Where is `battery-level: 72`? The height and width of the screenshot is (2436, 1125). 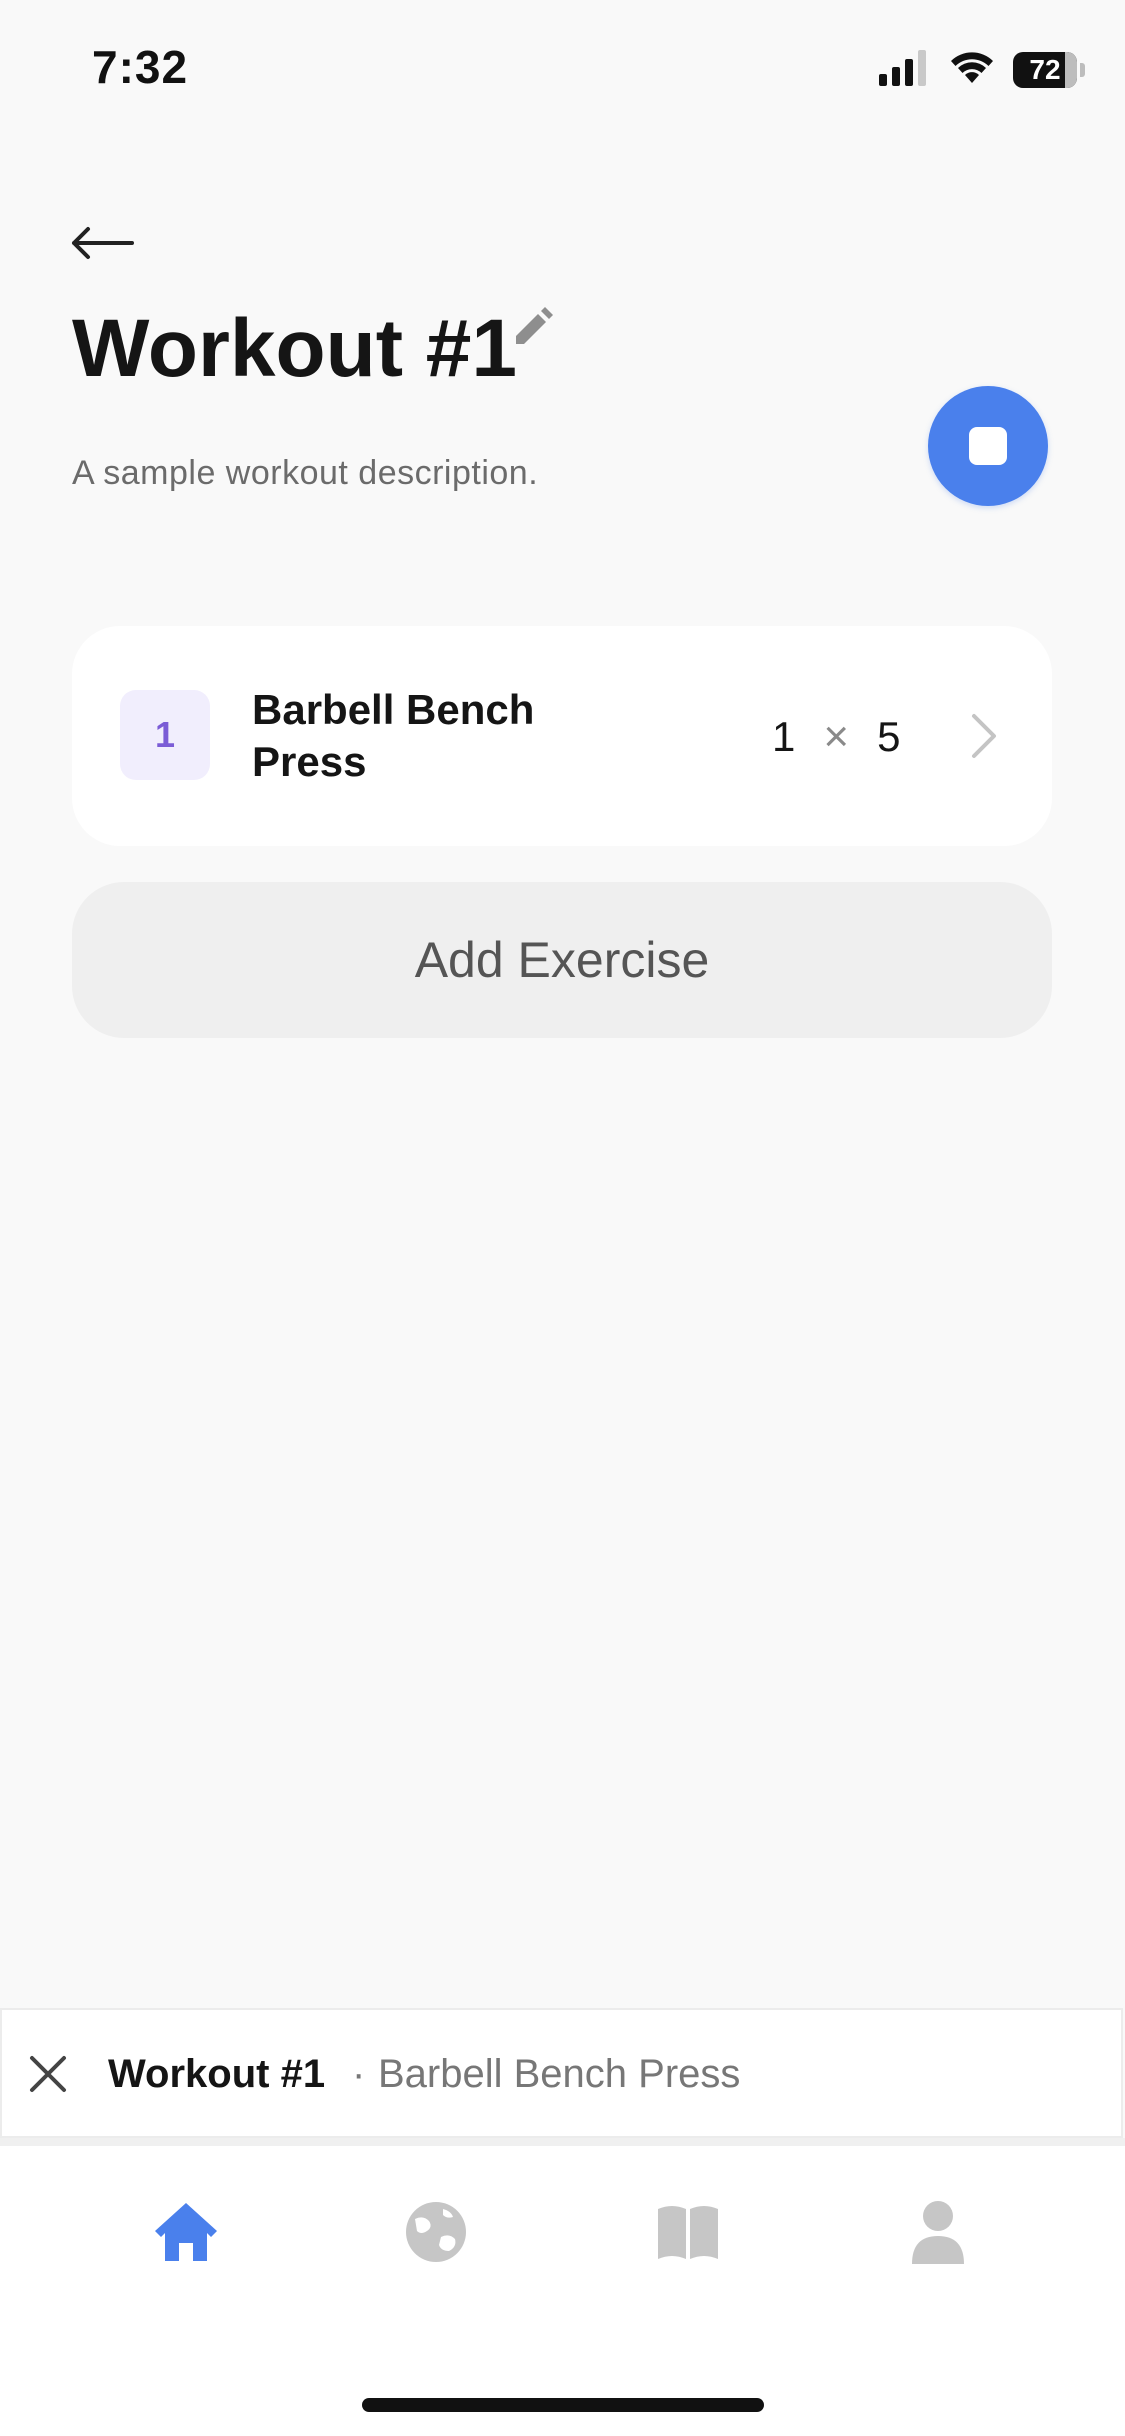 battery-level: 72 is located at coordinates (1045, 69).